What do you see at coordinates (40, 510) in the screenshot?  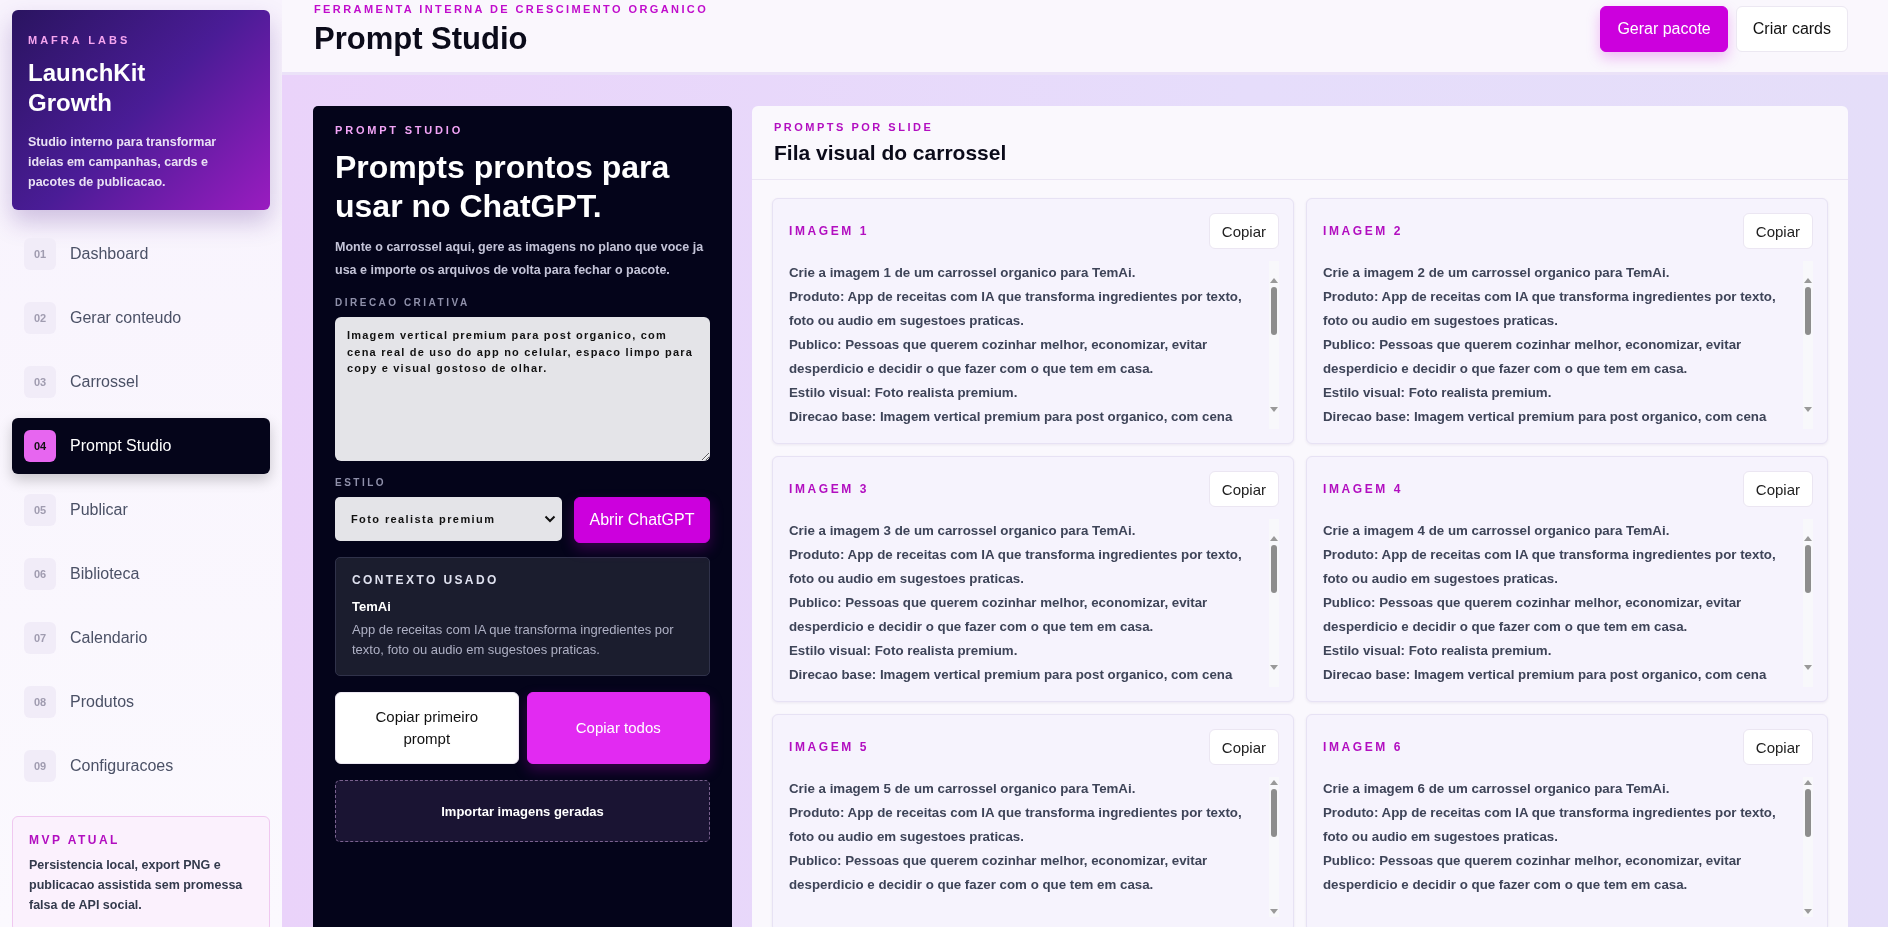 I see `nav-number: 05` at bounding box center [40, 510].